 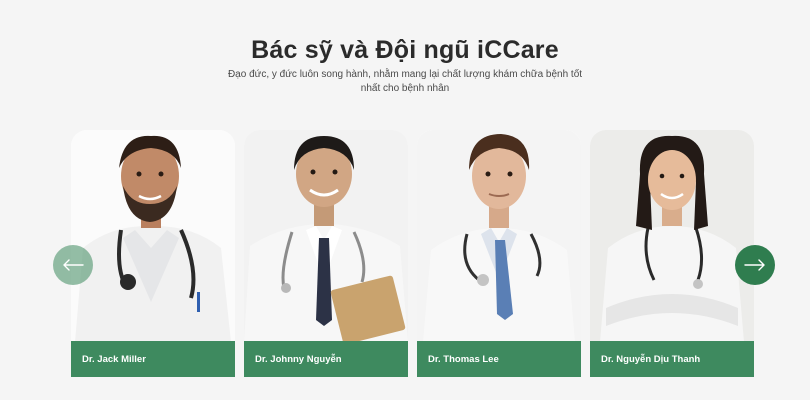 I want to click on section-title: Bác sỹ và Đội ngũ iCCare, so click(x=405, y=50).